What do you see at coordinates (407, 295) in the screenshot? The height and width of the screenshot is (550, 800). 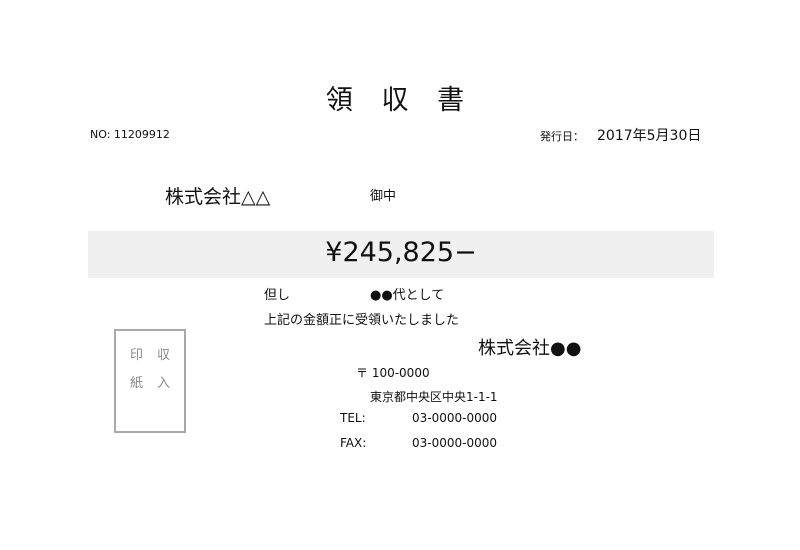 I see `proviso-purpose: ●●代として` at bounding box center [407, 295].